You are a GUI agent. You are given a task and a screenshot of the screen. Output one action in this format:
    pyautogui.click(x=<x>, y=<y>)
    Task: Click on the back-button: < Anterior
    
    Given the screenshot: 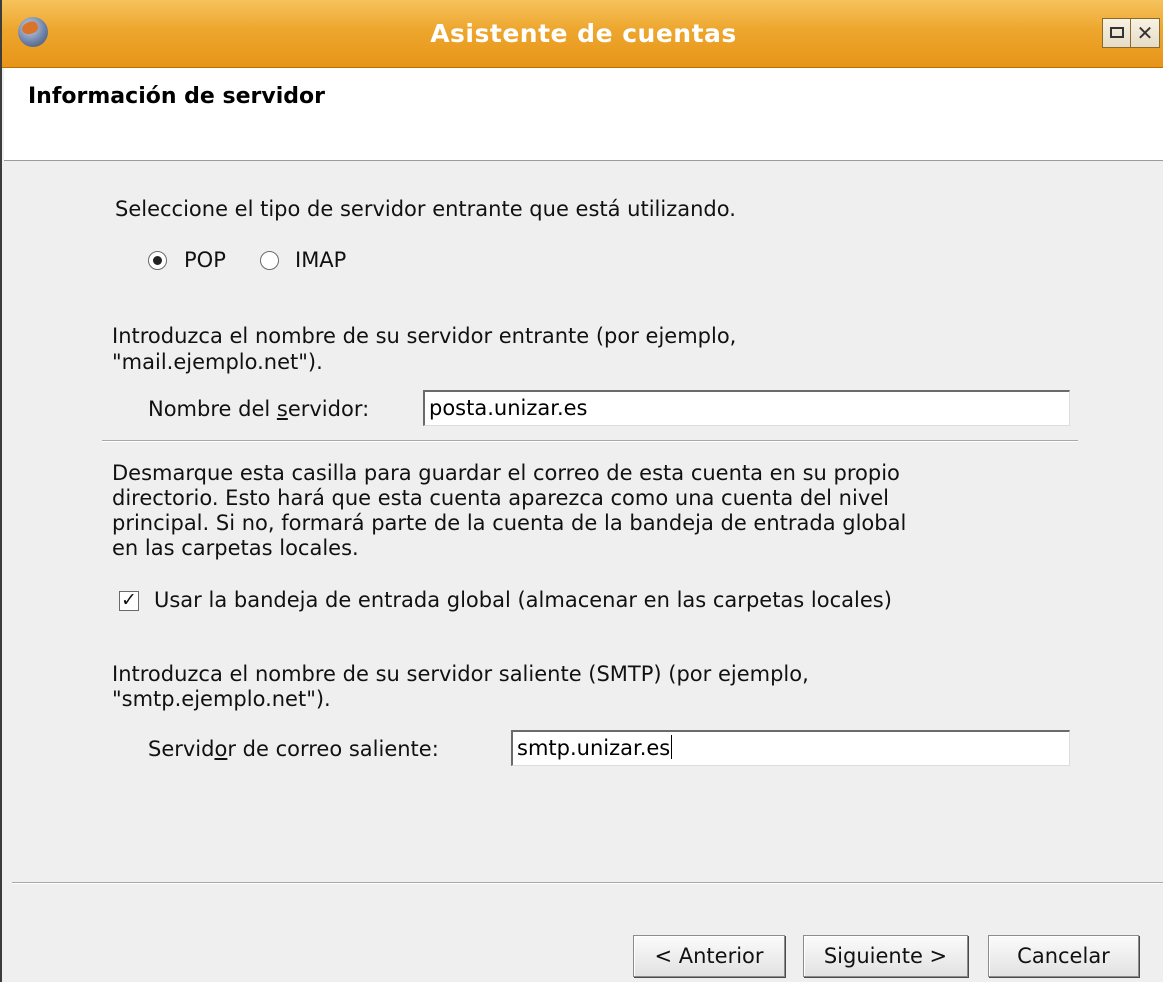 What is the action you would take?
    pyautogui.click(x=709, y=956)
    